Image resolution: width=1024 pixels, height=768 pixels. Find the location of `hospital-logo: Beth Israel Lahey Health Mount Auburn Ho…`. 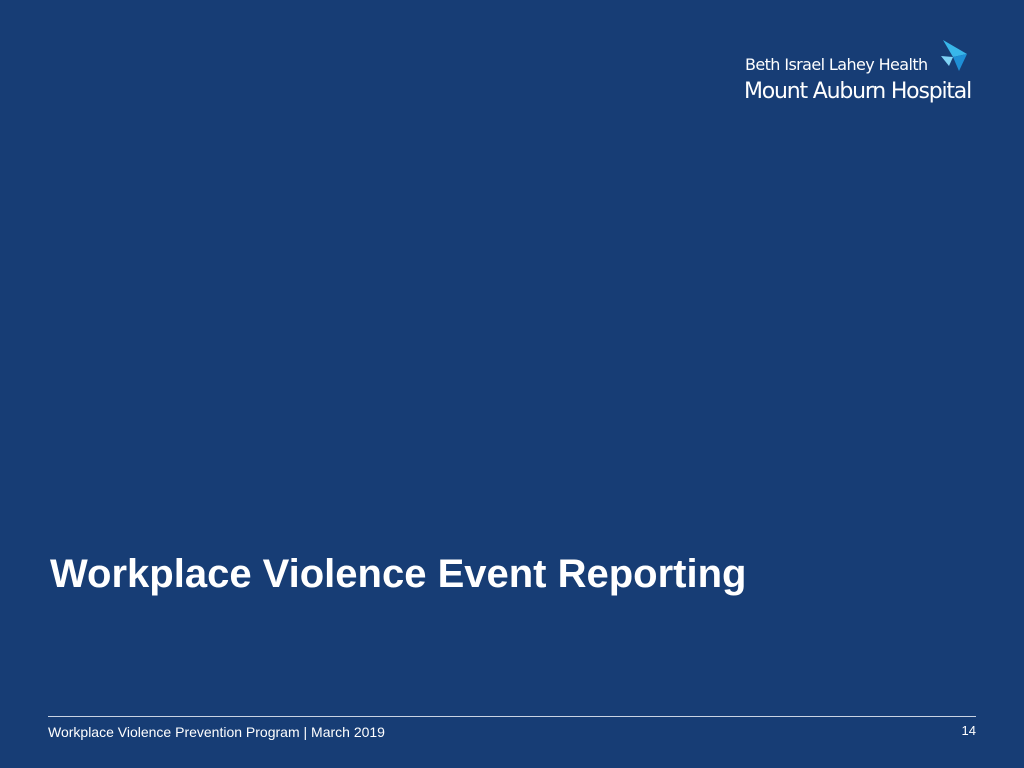

hospital-logo: Beth Israel Lahey Health Mount Auburn Ho… is located at coordinates (864, 75).